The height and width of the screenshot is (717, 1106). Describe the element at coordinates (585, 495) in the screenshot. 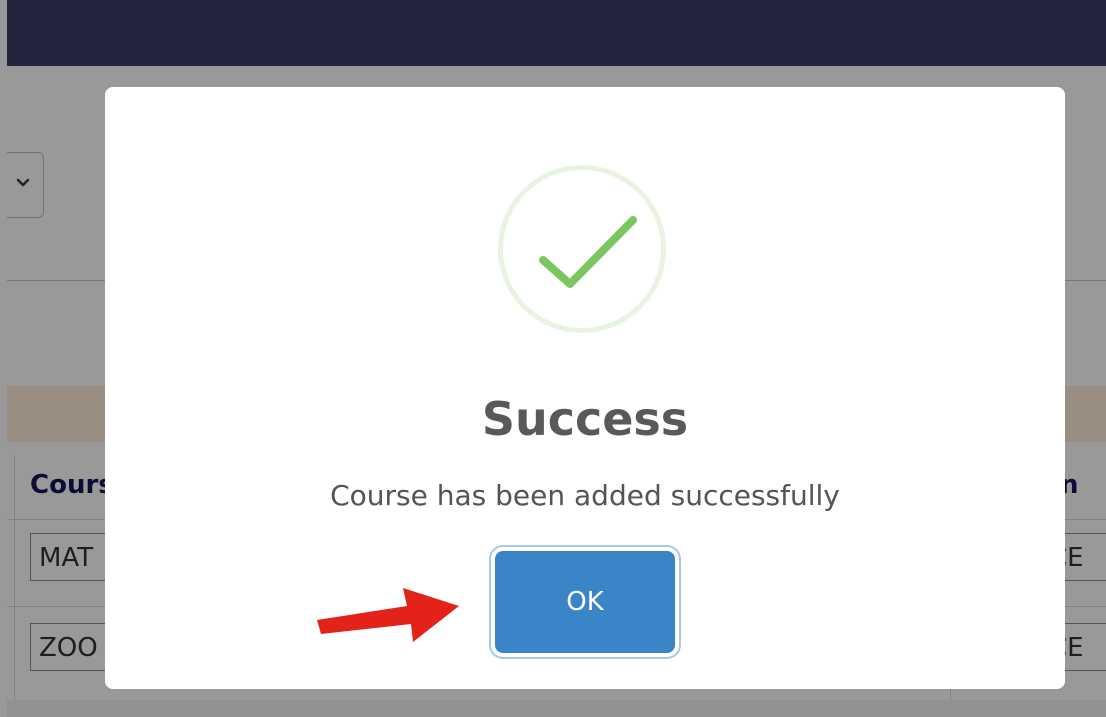

I see `dialog-message: Course has been added successfully` at that location.